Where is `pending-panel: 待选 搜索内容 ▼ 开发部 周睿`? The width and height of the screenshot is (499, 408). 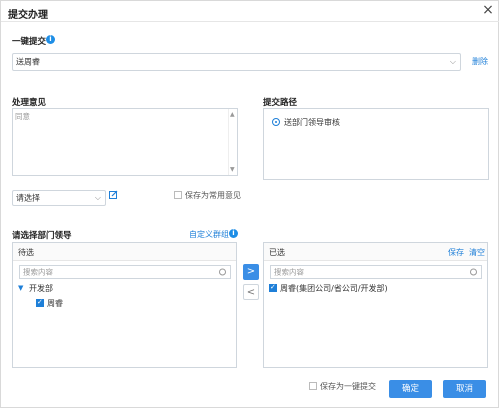 pending-panel: 待选 搜索内容 ▼ 开发部 周睿 is located at coordinates (124, 305).